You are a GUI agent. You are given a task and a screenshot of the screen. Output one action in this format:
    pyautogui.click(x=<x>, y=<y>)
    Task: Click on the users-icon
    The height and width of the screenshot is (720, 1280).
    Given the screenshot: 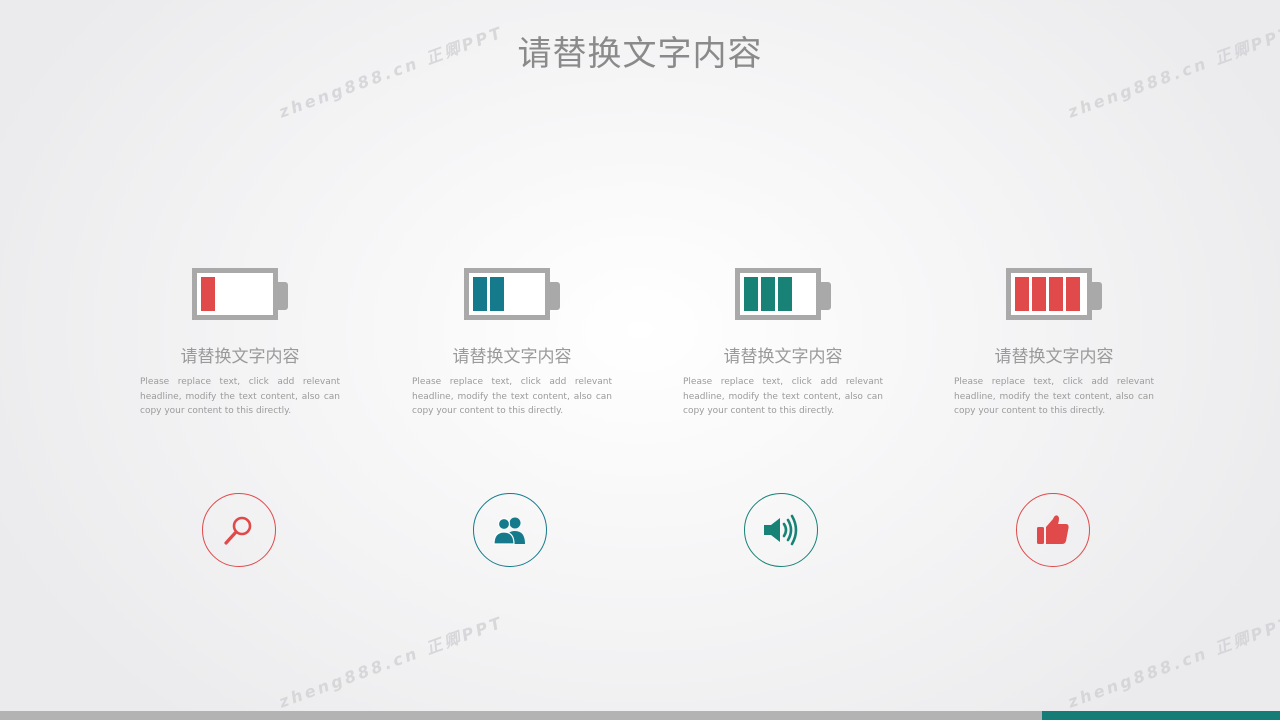 What is the action you would take?
    pyautogui.click(x=509, y=531)
    